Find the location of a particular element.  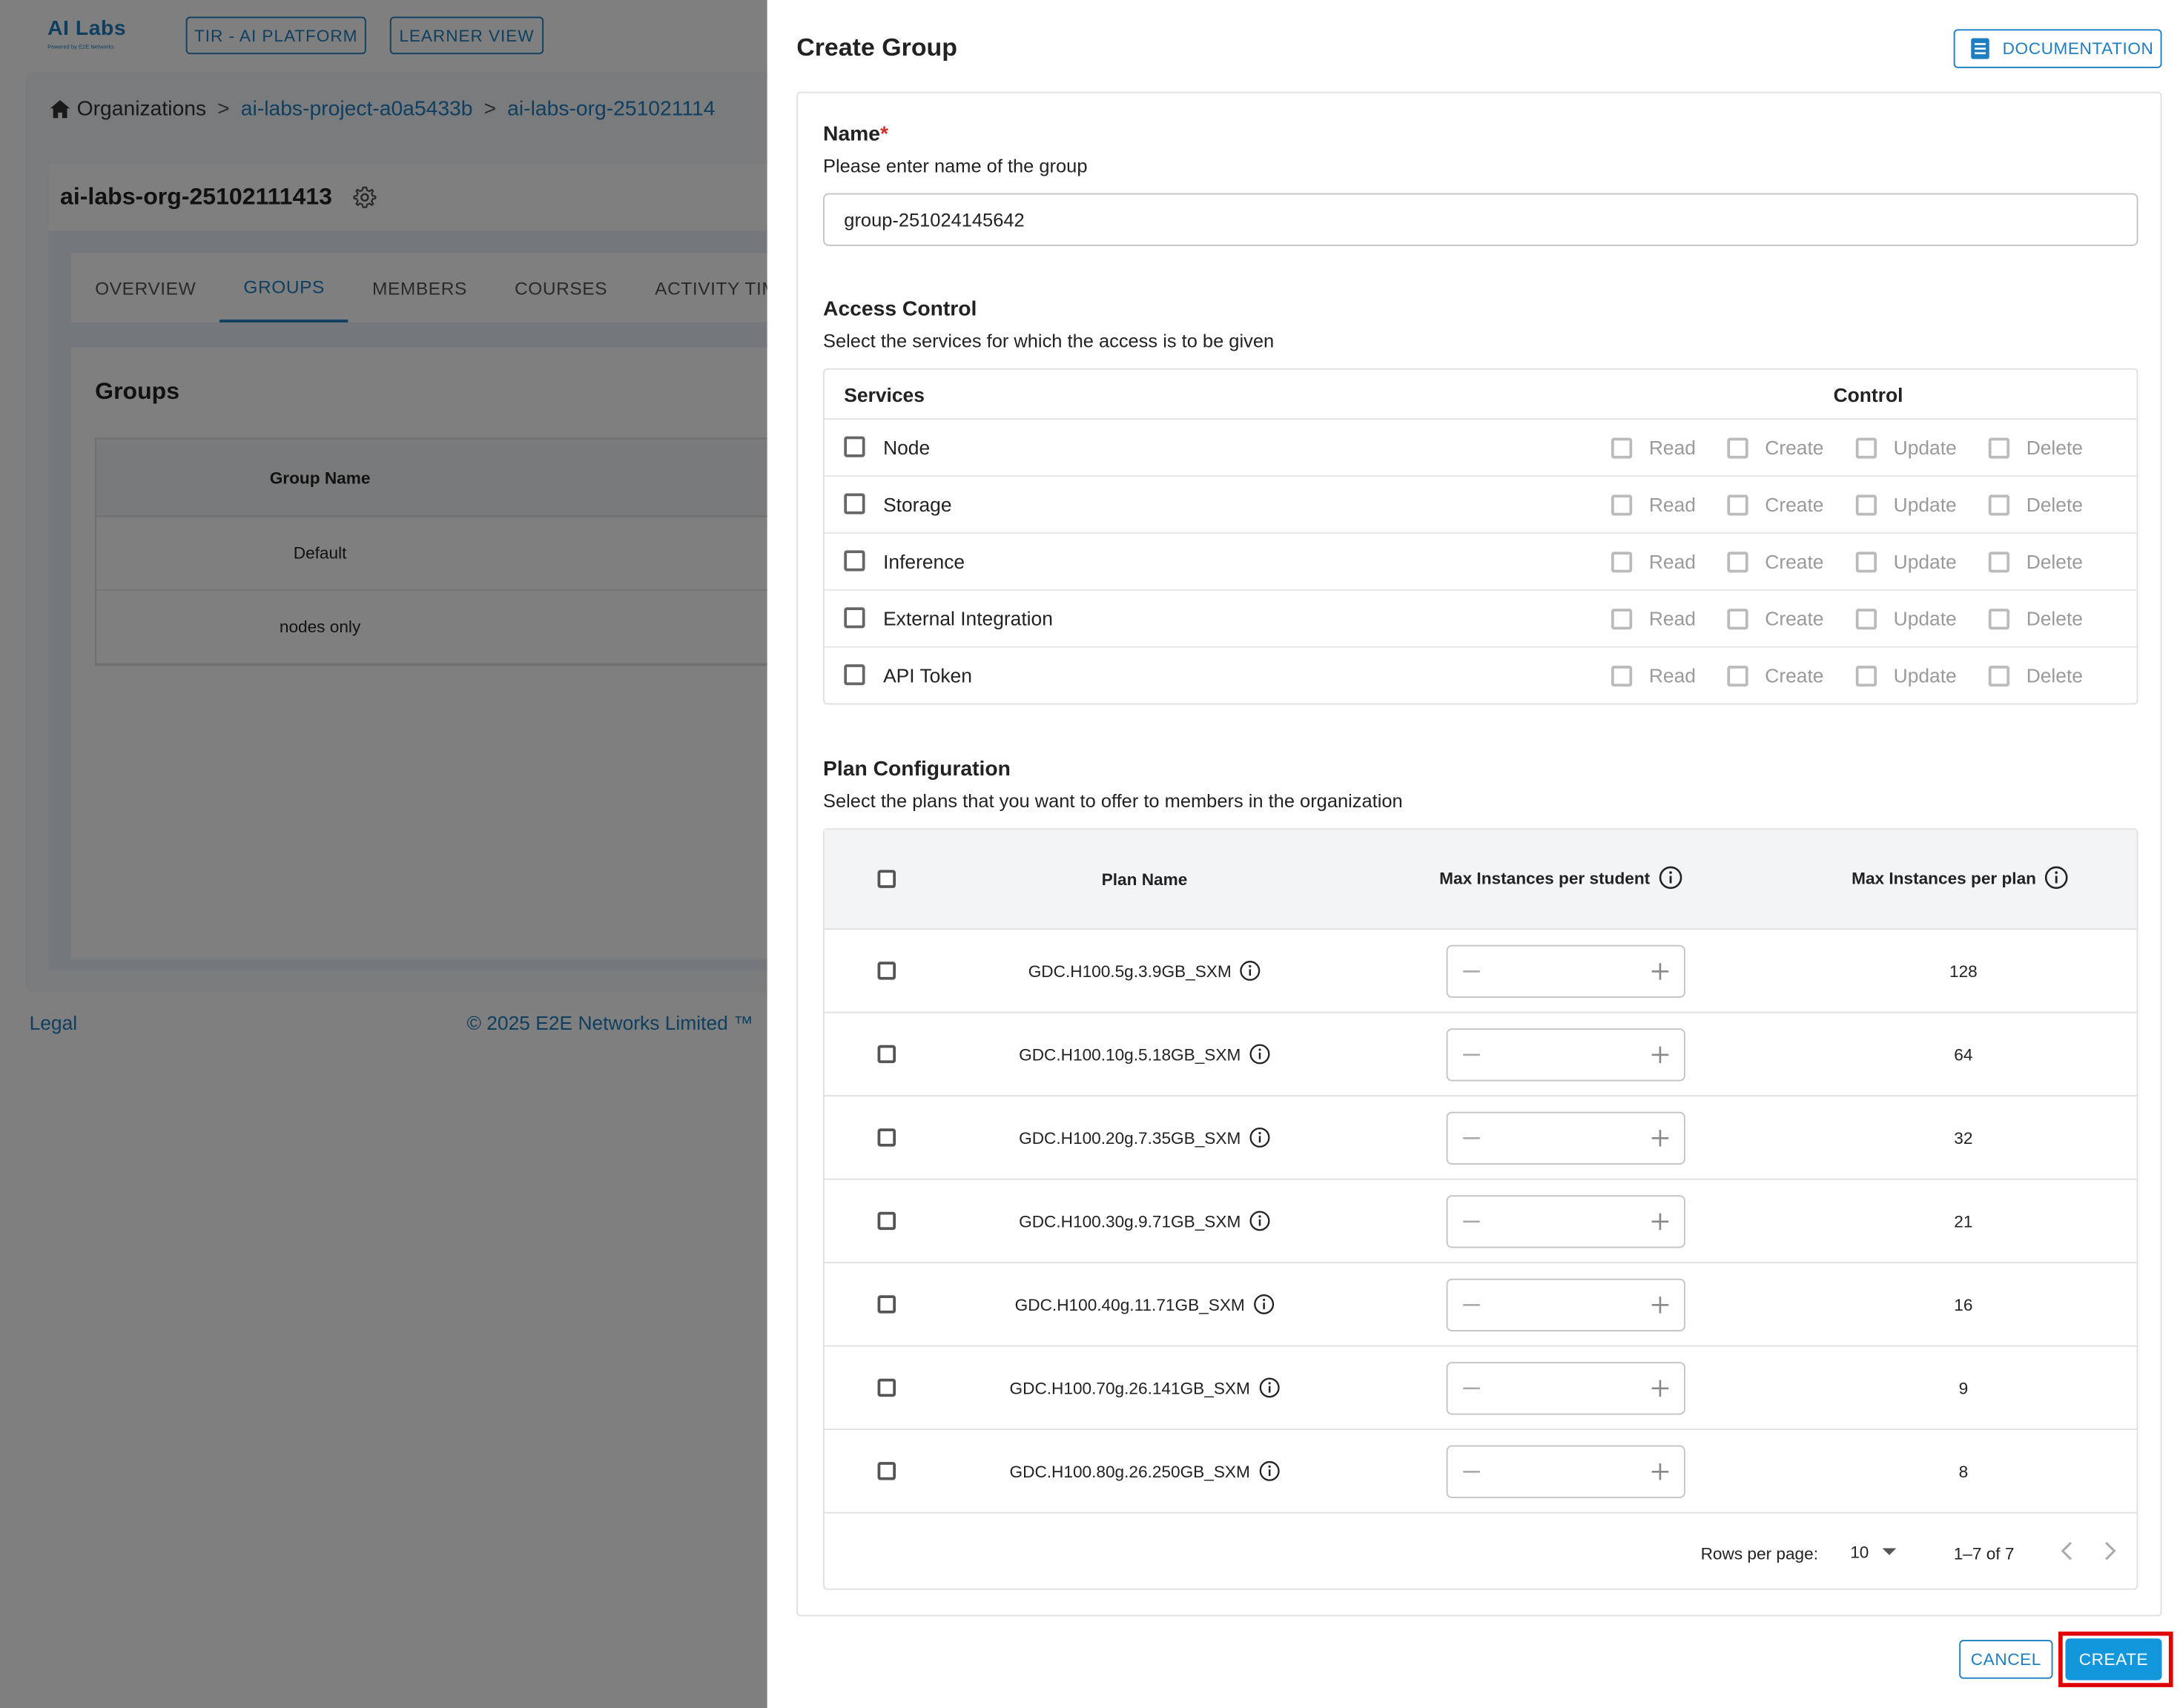

documentation-button: DOCUMENTATION is located at coordinates (2057, 48).